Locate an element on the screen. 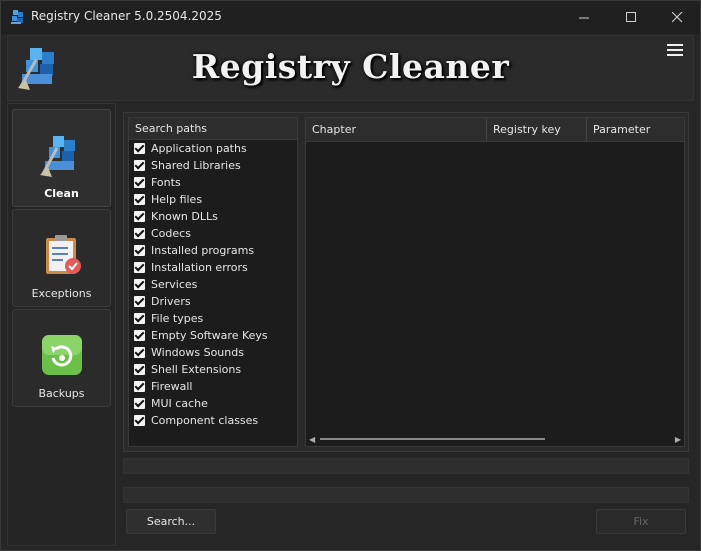 The height and width of the screenshot is (551, 701). search-path-label: Installed programs is located at coordinates (203, 250).